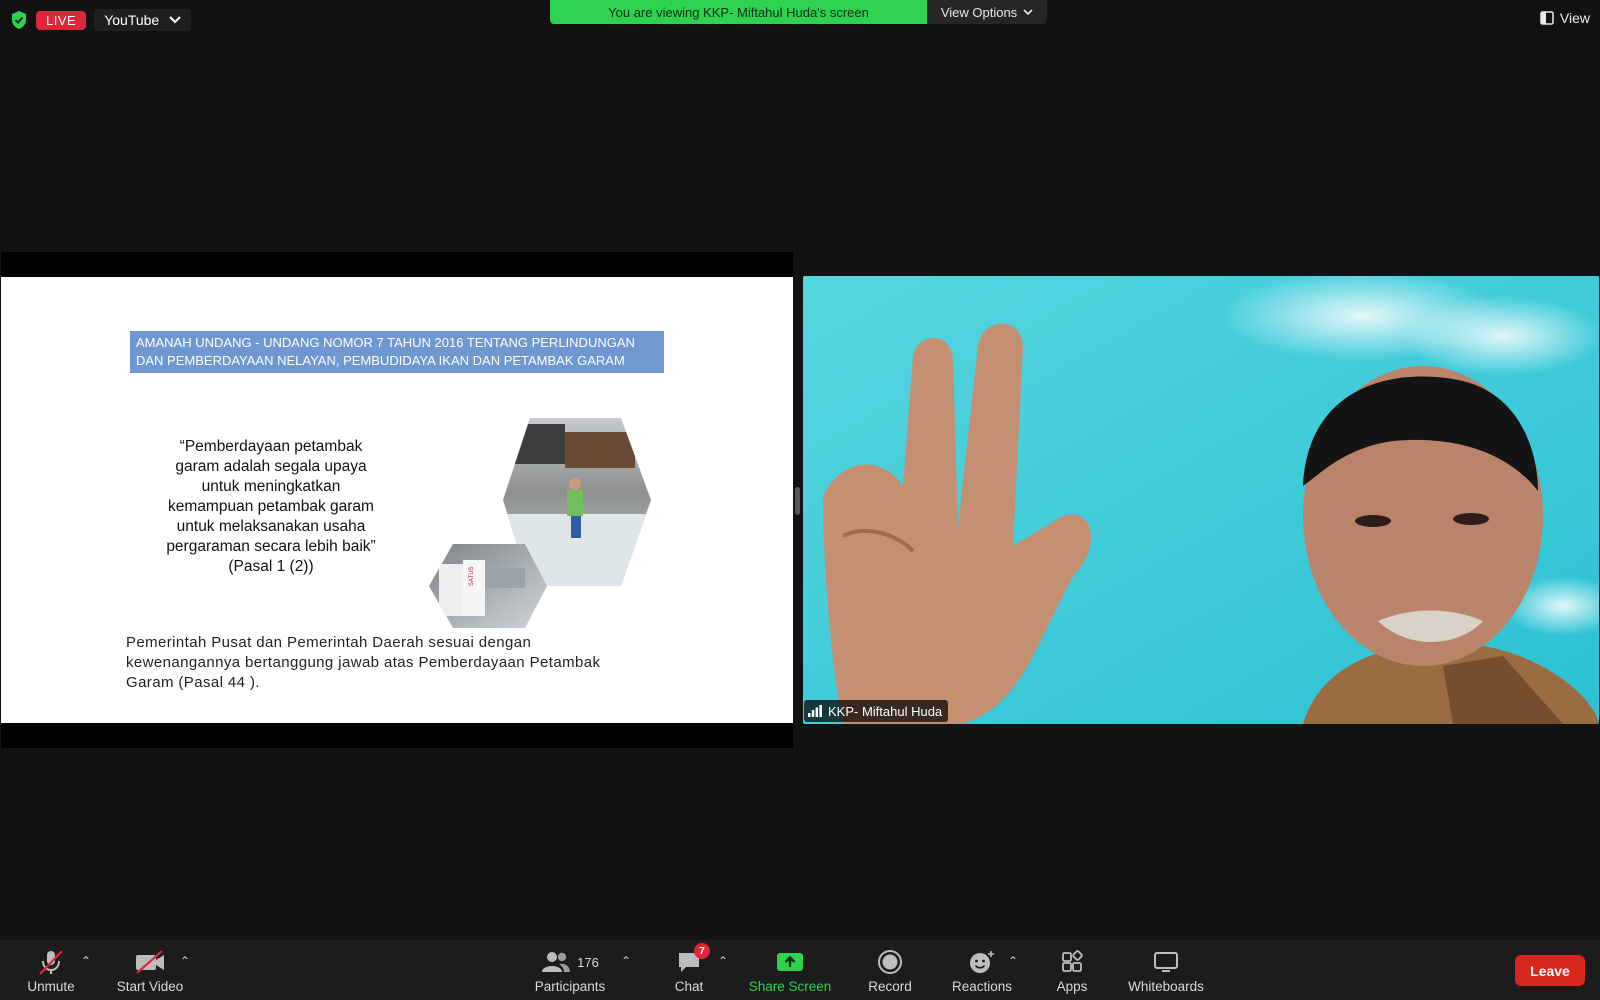 The height and width of the screenshot is (1000, 1600). I want to click on start-video-button: Start Video, so click(150, 970).